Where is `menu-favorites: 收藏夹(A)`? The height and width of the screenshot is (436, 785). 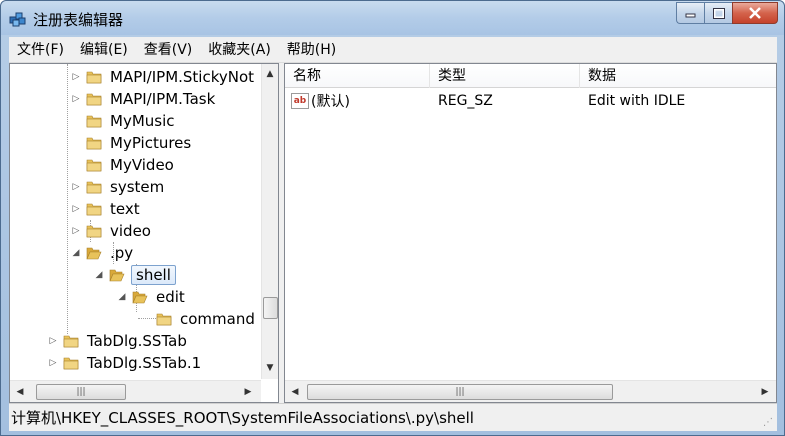
menu-favorites: 收藏夹(A) is located at coordinates (239, 50).